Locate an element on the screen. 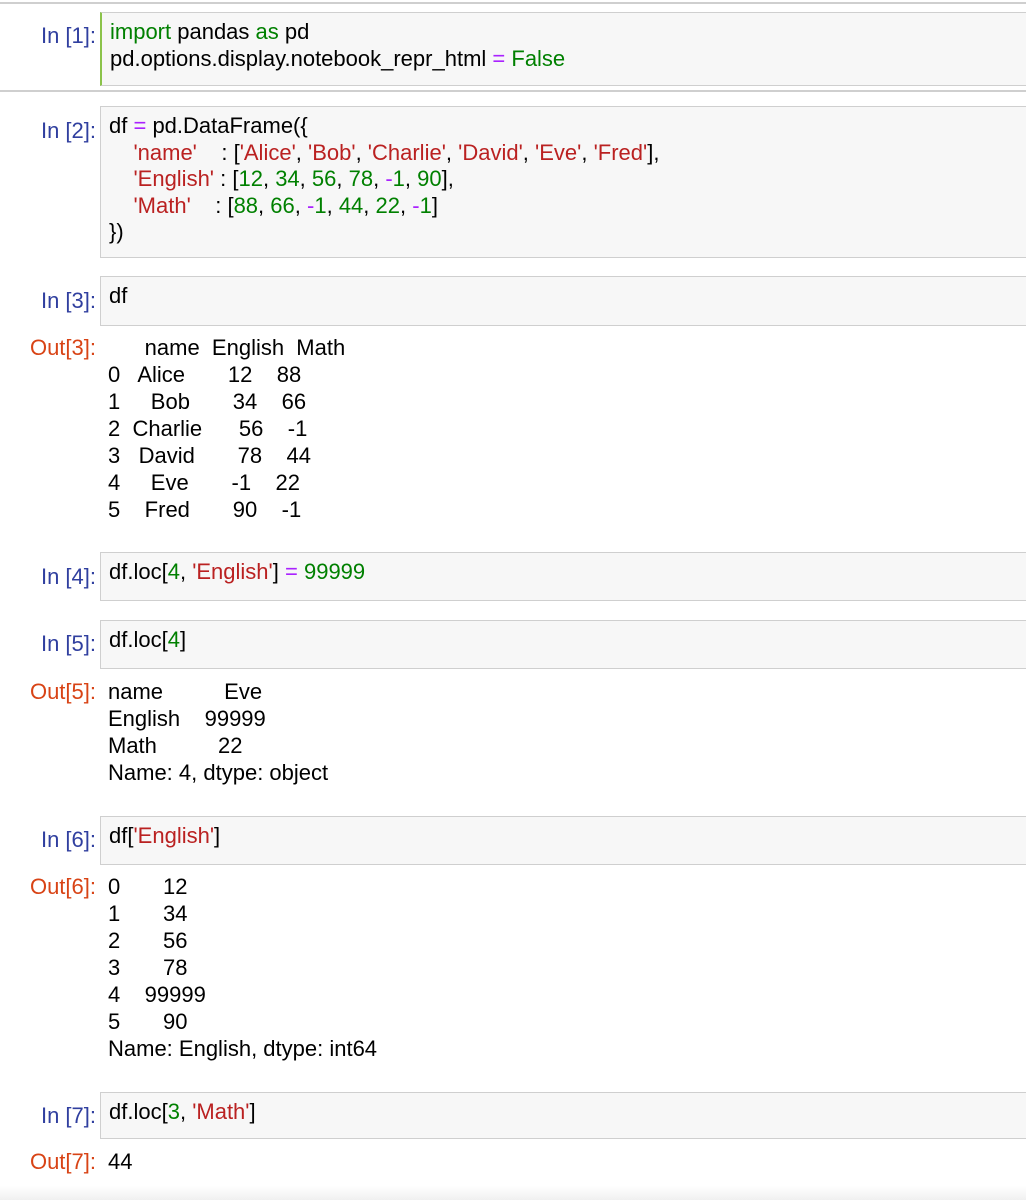  code-token: 78 is located at coordinates (361, 178).